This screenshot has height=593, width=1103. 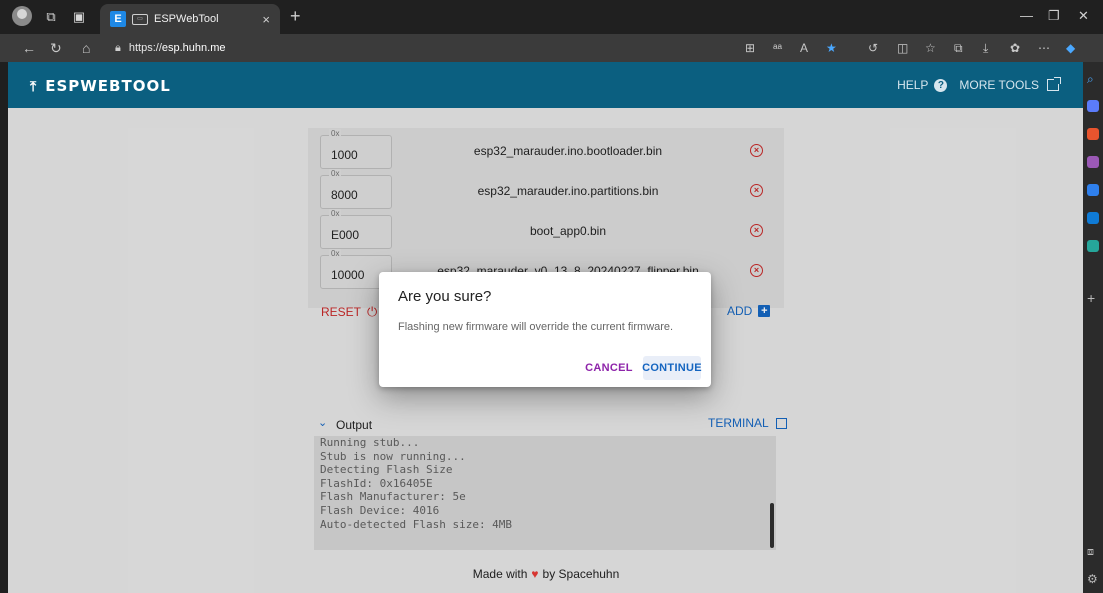 What do you see at coordinates (29, 48) in the screenshot?
I see `back-icon: ←` at bounding box center [29, 48].